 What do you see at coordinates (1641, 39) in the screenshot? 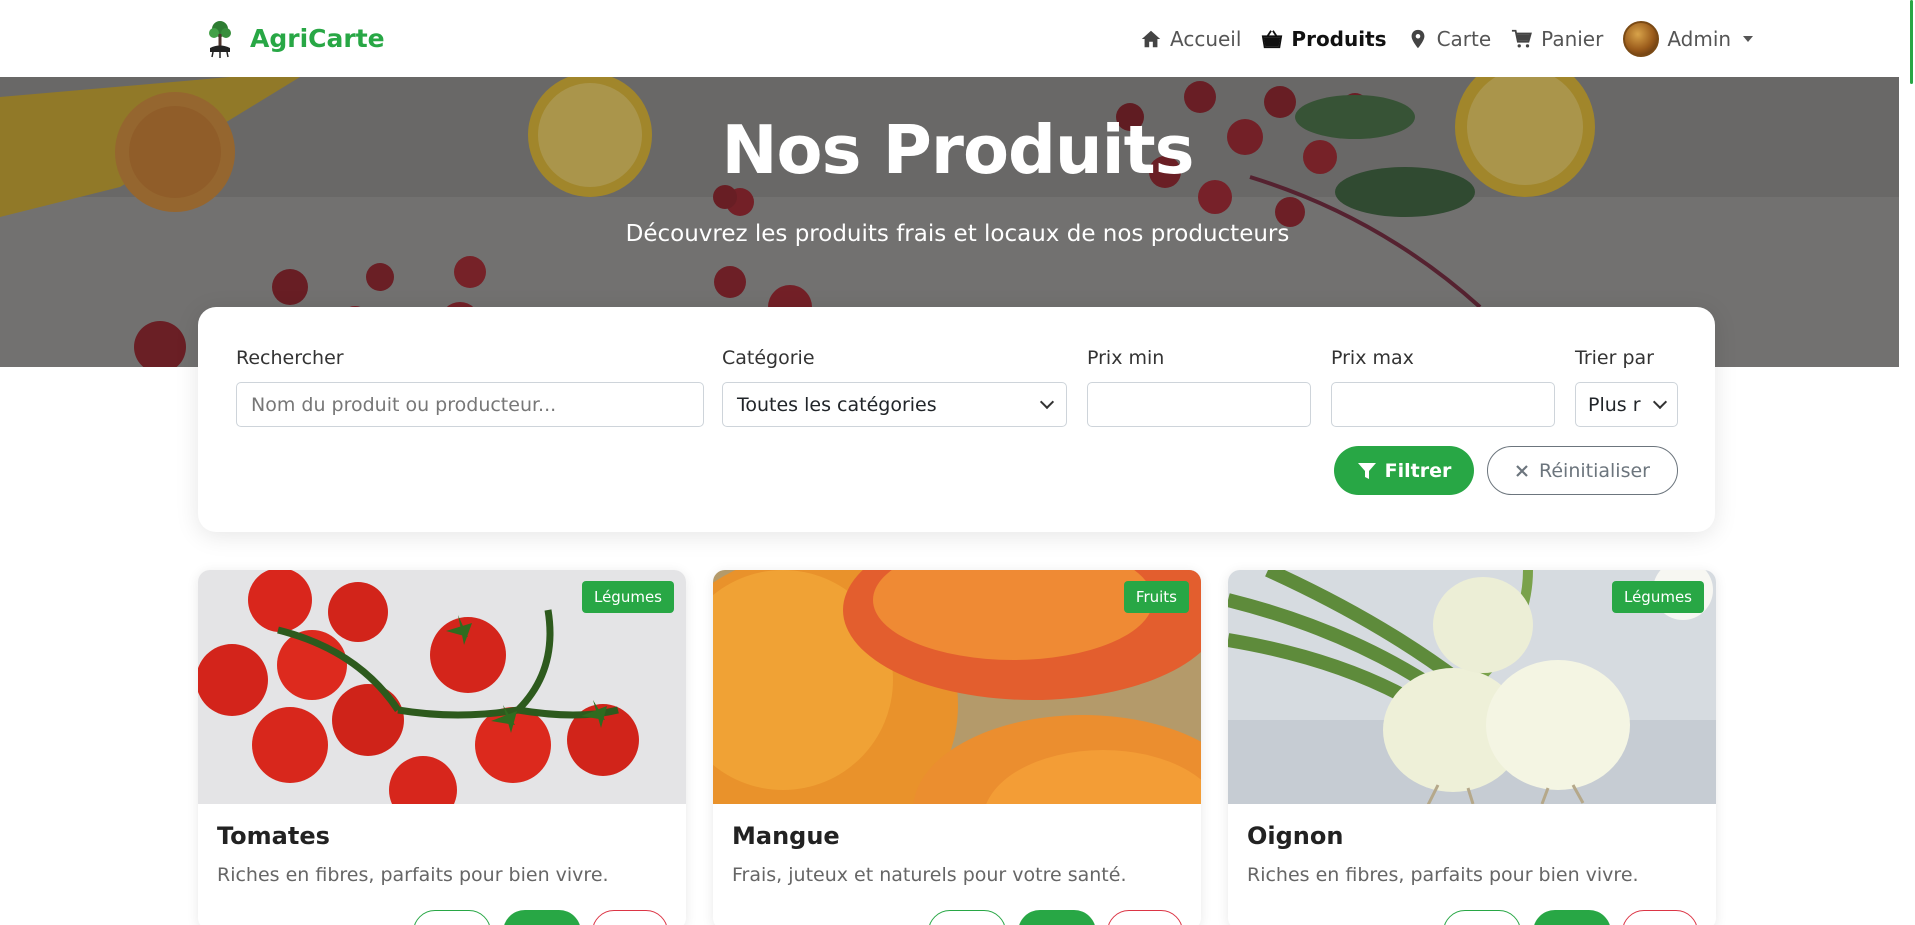
I see `avatar` at bounding box center [1641, 39].